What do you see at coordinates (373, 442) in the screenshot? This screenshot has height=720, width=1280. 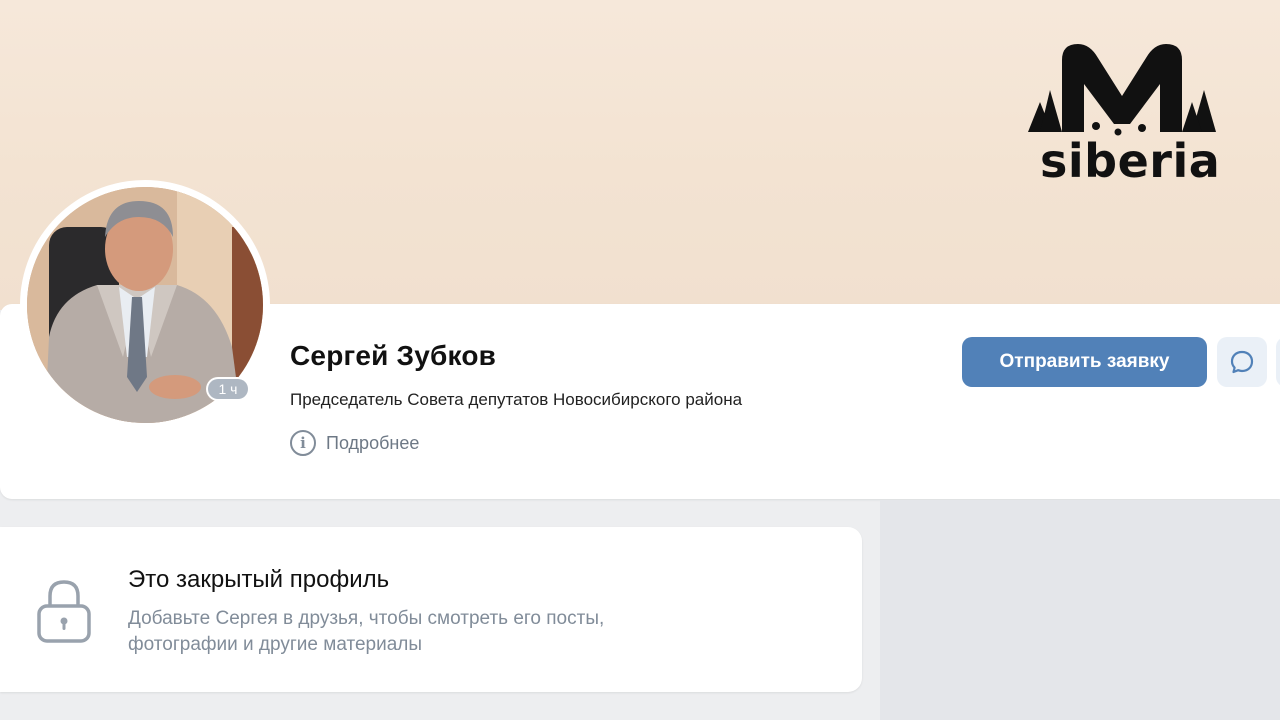 I see `more-info-label: Подробнее` at bounding box center [373, 442].